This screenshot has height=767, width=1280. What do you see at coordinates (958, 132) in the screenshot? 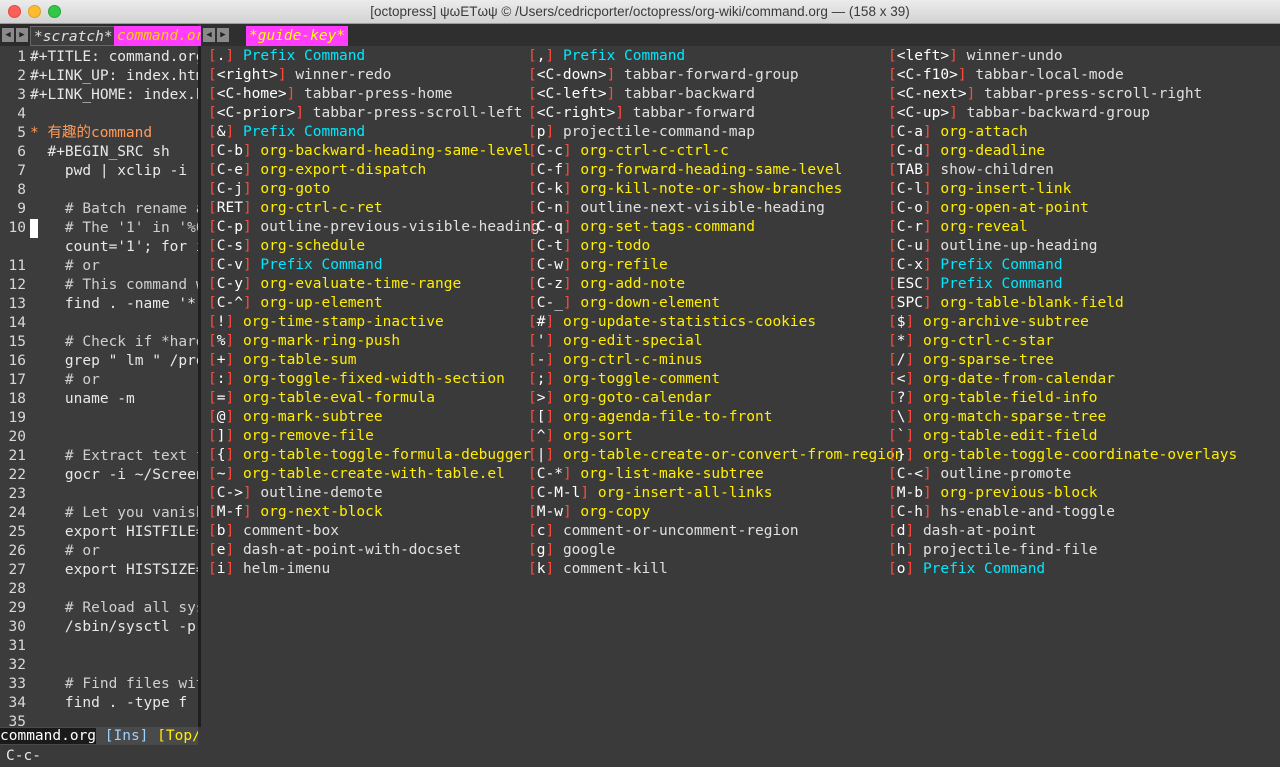
I see `guide-key-entry: [C-a] org-attach` at bounding box center [958, 132].